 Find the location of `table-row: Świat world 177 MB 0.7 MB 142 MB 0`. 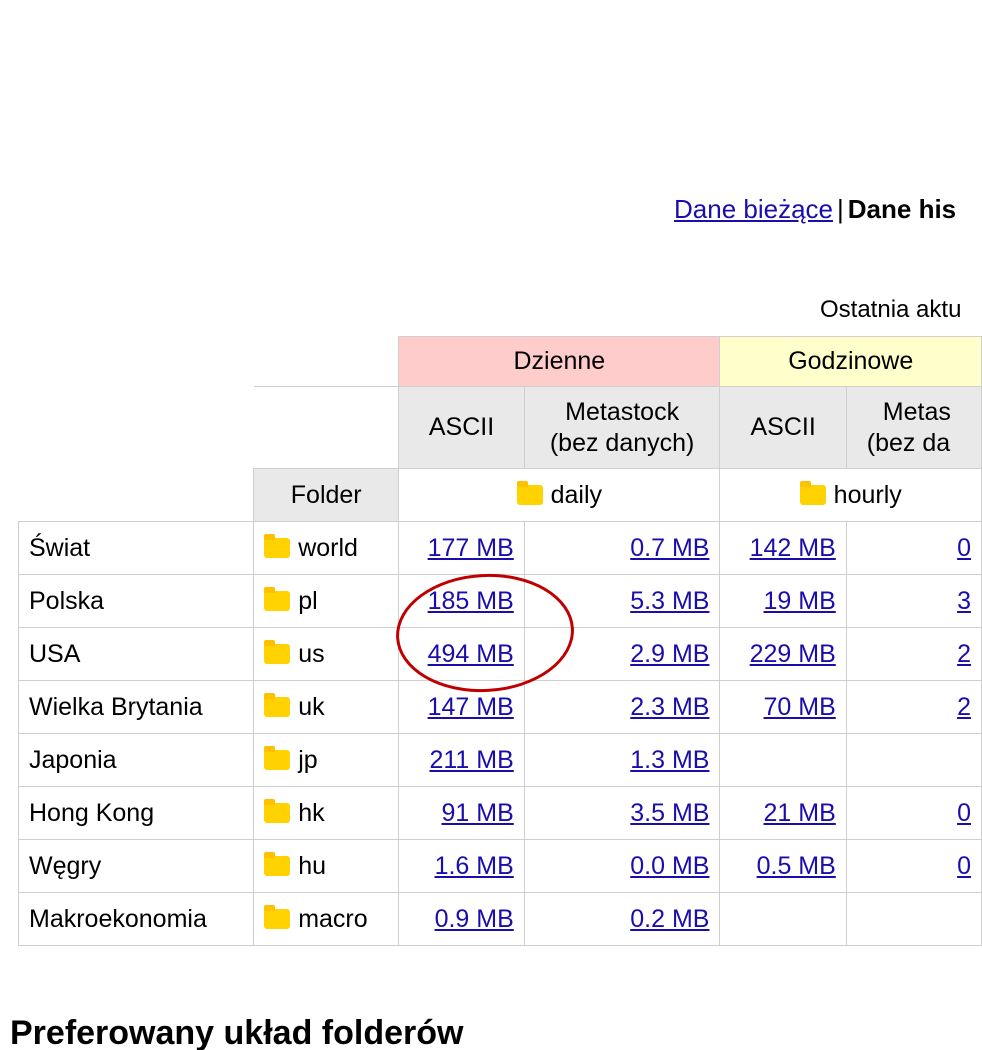

table-row: Świat world 177 MB 0.7 MB 142 MB 0 is located at coordinates (499, 548).